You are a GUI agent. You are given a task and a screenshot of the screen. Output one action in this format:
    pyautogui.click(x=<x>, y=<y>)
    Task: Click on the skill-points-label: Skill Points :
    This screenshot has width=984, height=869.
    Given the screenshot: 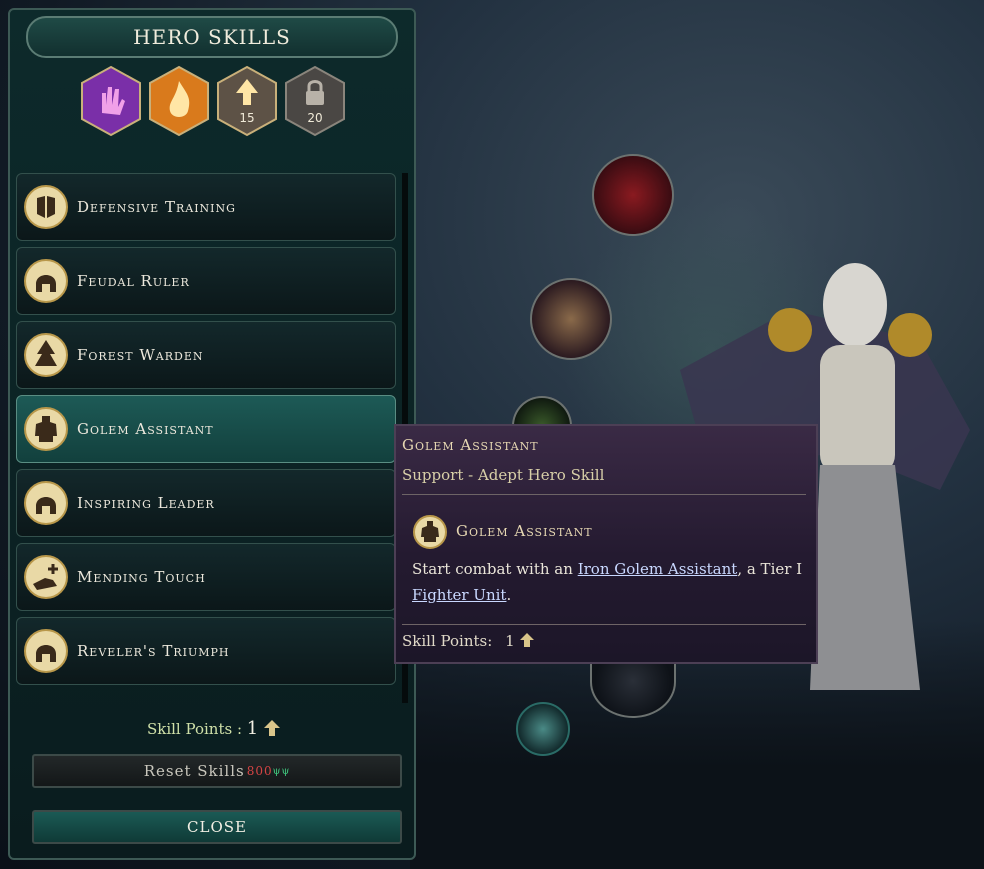 What is the action you would take?
    pyautogui.click(x=194, y=729)
    